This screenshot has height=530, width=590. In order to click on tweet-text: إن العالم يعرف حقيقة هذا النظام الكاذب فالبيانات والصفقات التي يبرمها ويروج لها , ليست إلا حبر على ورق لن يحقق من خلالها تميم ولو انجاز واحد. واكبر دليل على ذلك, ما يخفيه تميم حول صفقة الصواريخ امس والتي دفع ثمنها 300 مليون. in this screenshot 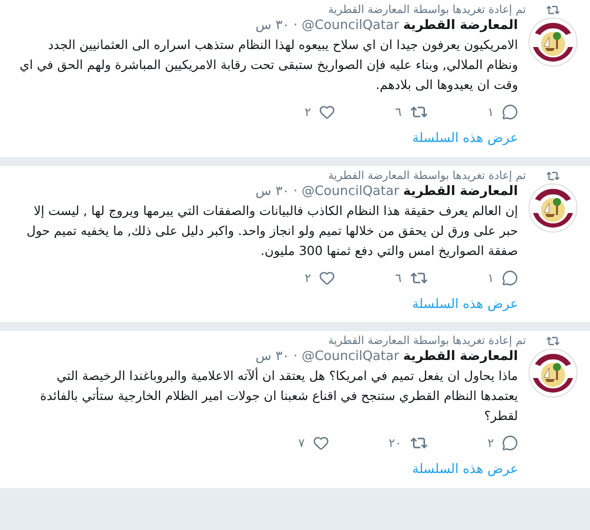, I will do `click(272, 231)`.